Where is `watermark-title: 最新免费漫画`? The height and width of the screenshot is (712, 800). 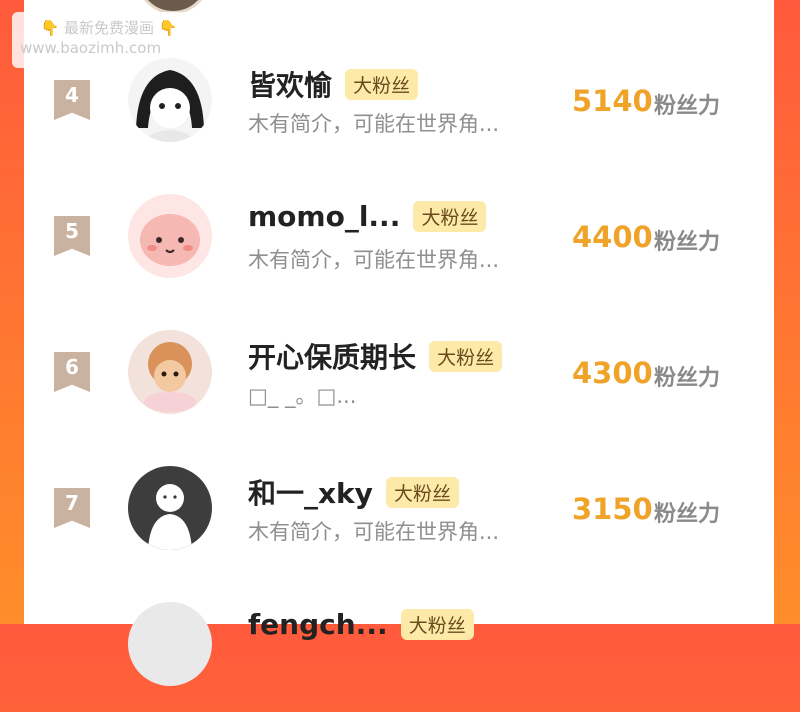
watermark-title: 最新免费漫画 is located at coordinates (108, 28).